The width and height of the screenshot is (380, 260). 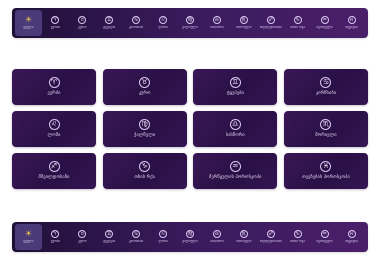 I want to click on zodiac-card-aquarius: ♒ მერწყულის ჰოროსკოპი, so click(x=235, y=171).